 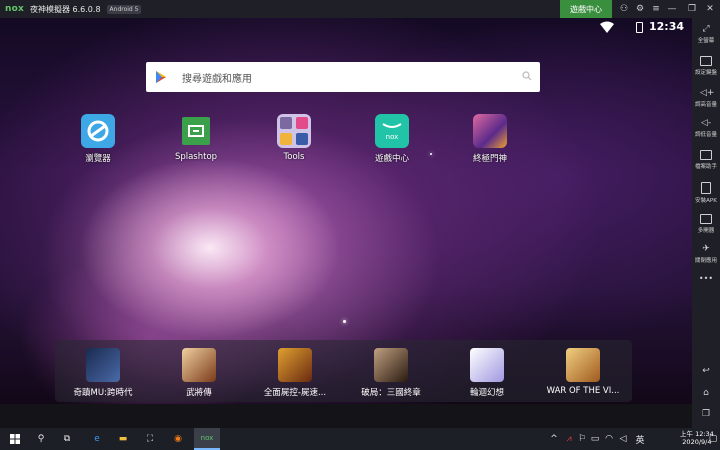 I want to click on firefox-icon: ◉, so click(x=178, y=439).